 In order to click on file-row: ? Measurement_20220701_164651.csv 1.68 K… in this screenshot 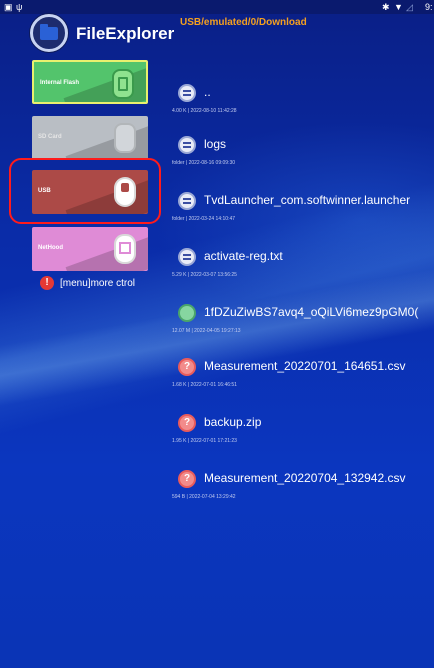, I will do `click(303, 378)`.